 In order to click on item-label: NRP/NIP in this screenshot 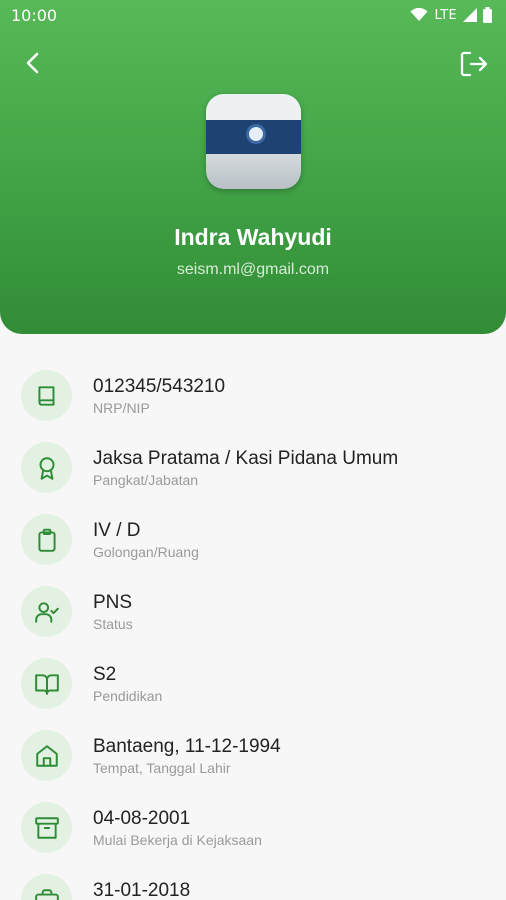, I will do `click(121, 408)`.